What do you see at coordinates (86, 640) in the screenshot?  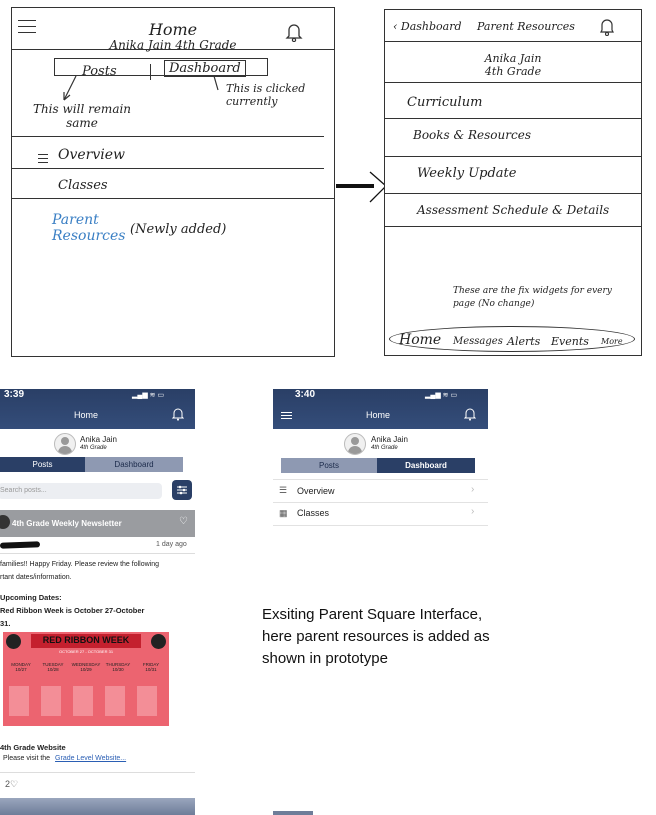 I see `banner-title: RED RIBBON WEEK` at bounding box center [86, 640].